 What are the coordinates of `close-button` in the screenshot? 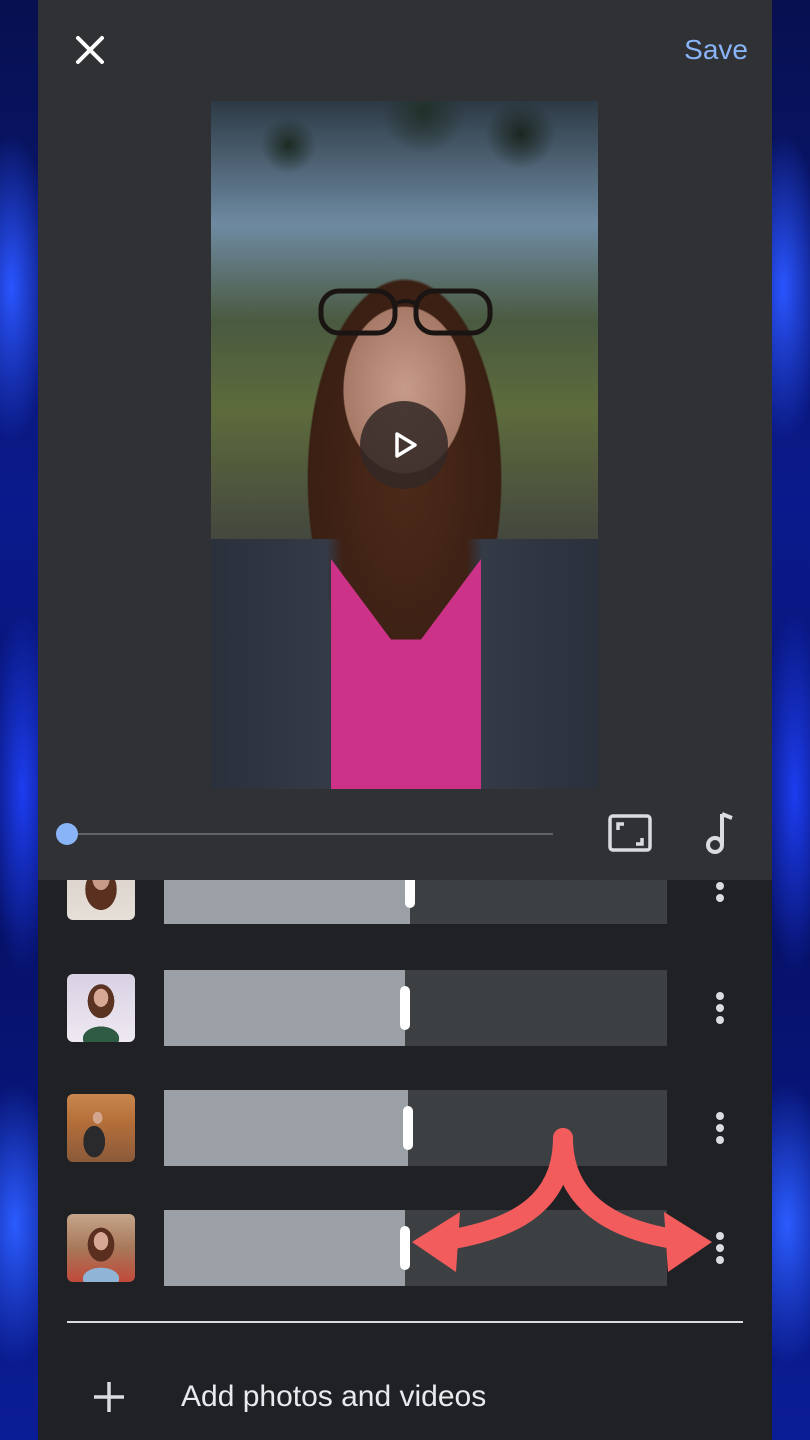 It's located at (90, 50).